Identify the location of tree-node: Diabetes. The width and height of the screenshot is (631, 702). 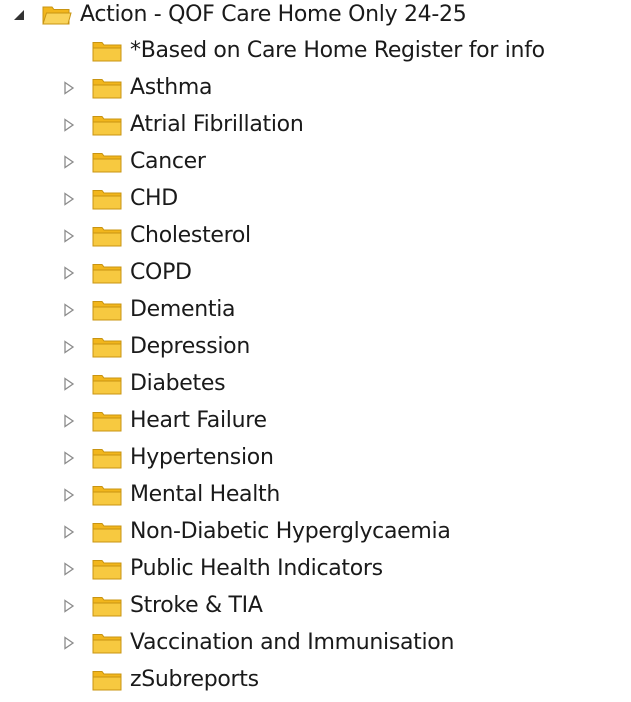
(143, 384).